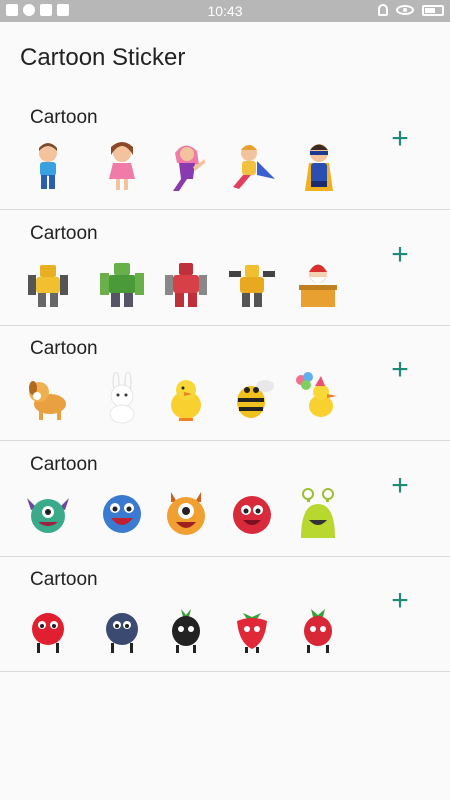 This screenshot has height=800, width=450. Describe the element at coordinates (48, 514) in the screenshot. I see `green-monster-sticker` at that location.